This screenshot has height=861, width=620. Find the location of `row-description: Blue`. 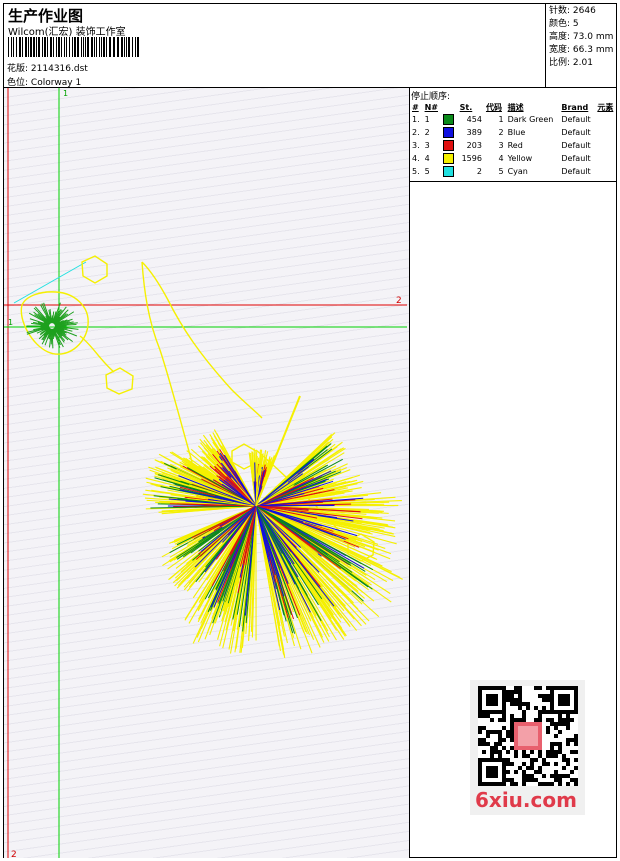

row-description: Blue is located at coordinates (516, 132).